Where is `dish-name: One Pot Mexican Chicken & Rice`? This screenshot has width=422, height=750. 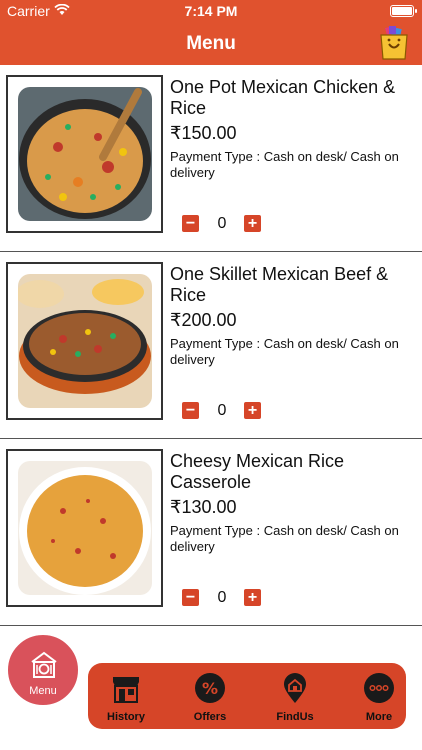 dish-name: One Pot Mexican Chicken & Rice is located at coordinates (283, 97).